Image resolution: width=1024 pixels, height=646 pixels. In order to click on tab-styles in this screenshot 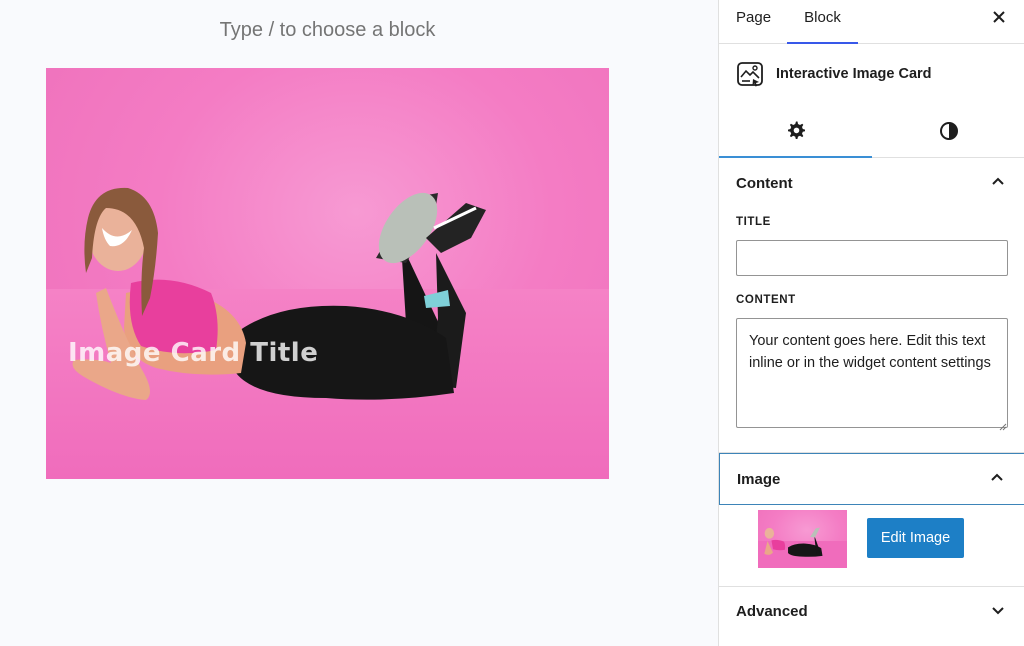, I will do `click(948, 133)`.